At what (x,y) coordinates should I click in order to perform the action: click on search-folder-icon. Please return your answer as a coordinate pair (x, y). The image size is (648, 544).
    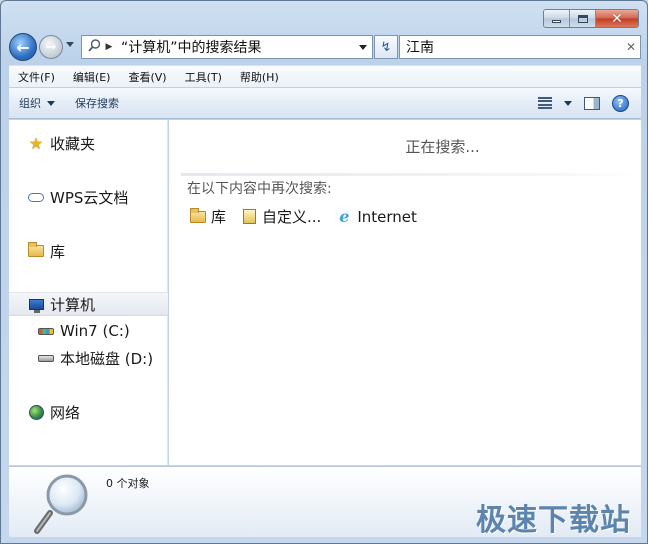
    Looking at the image, I should click on (94, 47).